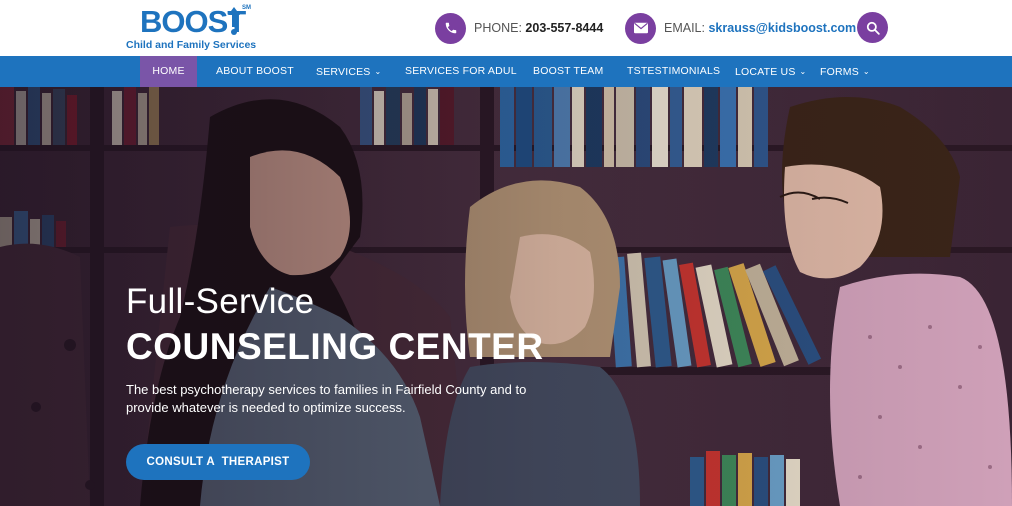 The image size is (1012, 506). Describe the element at coordinates (461, 71) in the screenshot. I see `nav-services-for-adults: SERVICES FOR ADUL` at that location.